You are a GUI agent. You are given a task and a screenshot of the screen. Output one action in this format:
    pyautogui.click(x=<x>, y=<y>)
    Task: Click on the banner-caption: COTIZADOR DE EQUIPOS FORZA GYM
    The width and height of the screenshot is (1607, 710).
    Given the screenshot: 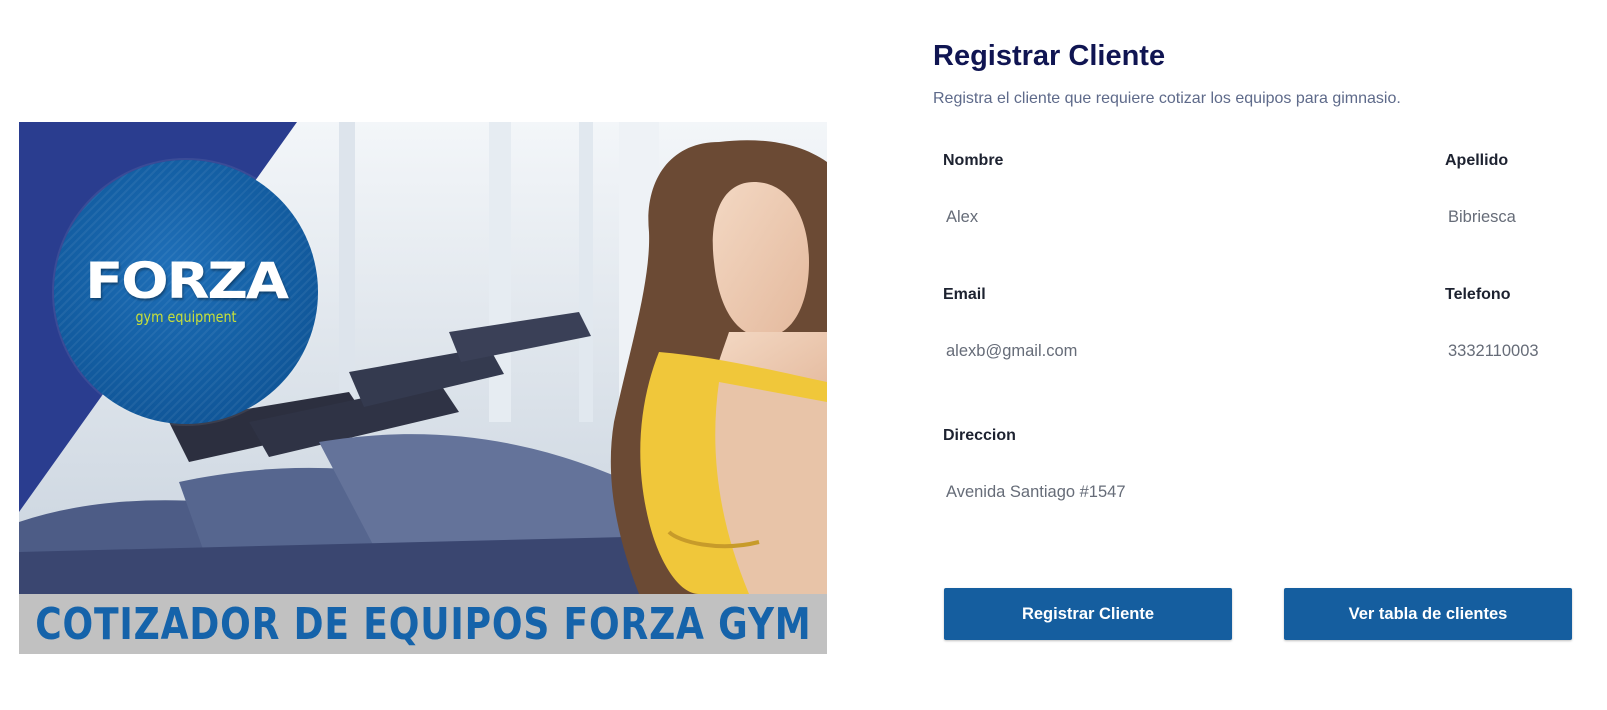 What is the action you would take?
    pyautogui.click(x=423, y=624)
    